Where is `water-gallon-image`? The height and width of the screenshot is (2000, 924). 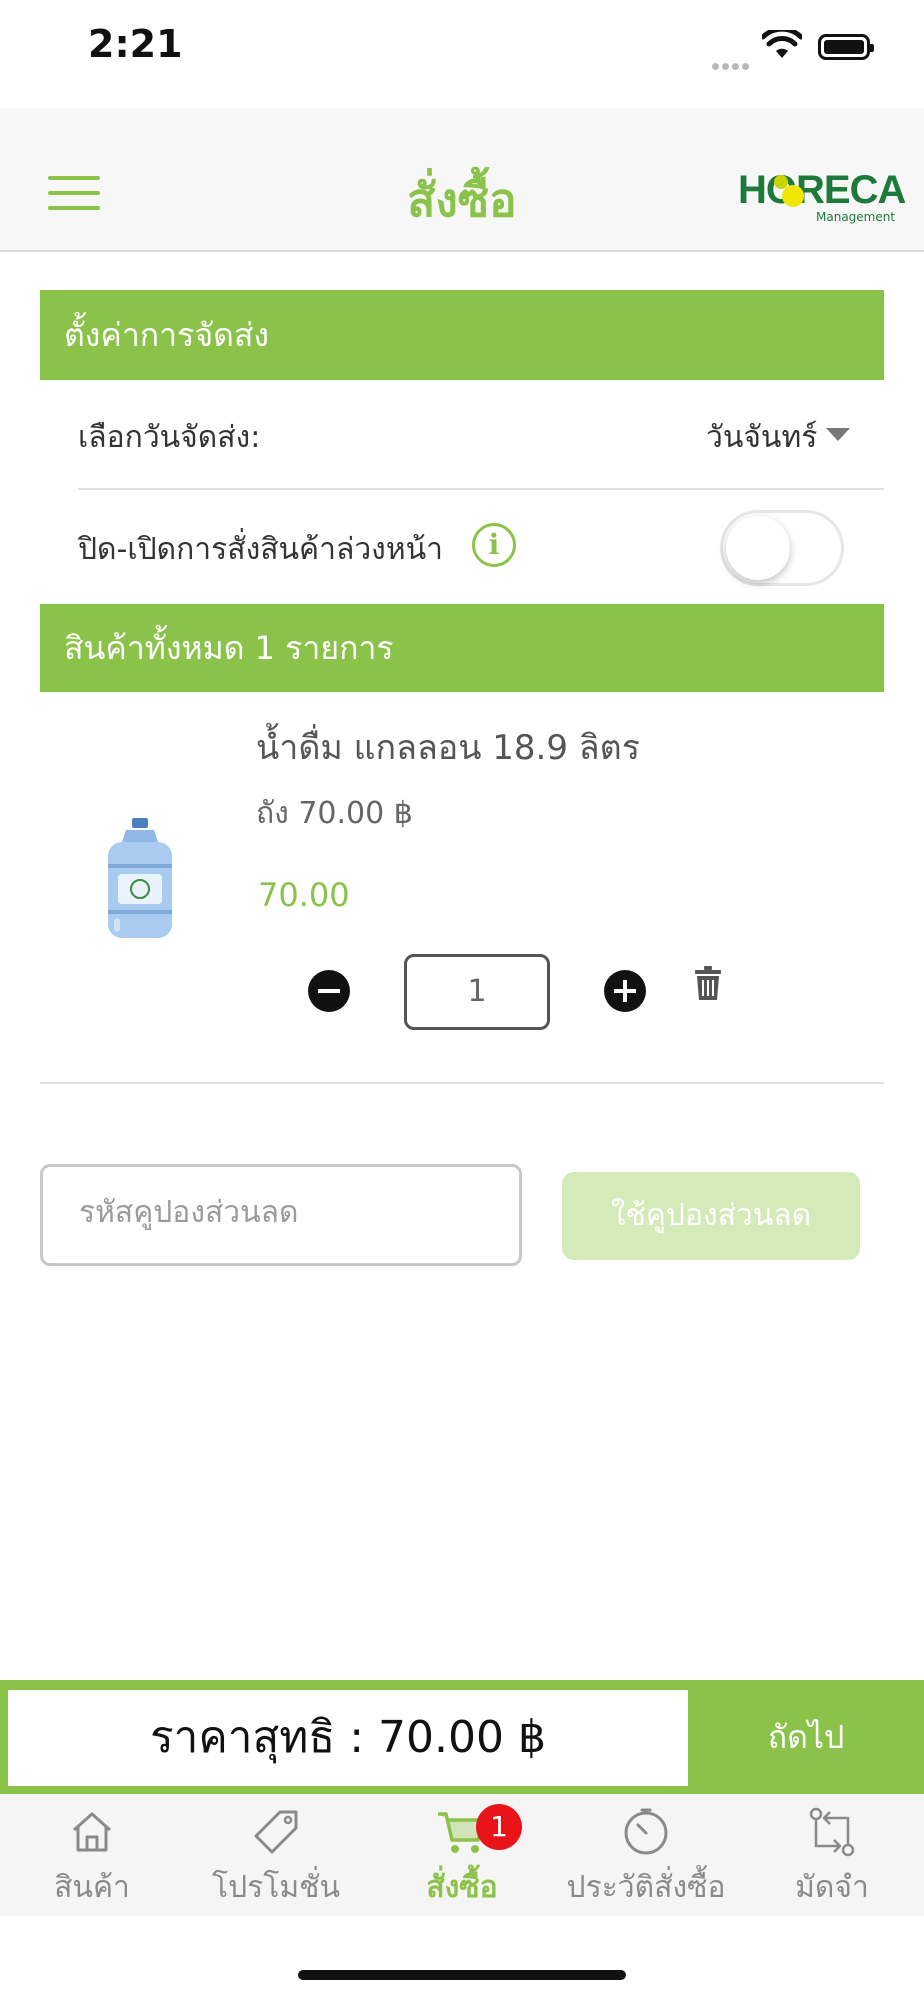 water-gallon-image is located at coordinates (140, 880).